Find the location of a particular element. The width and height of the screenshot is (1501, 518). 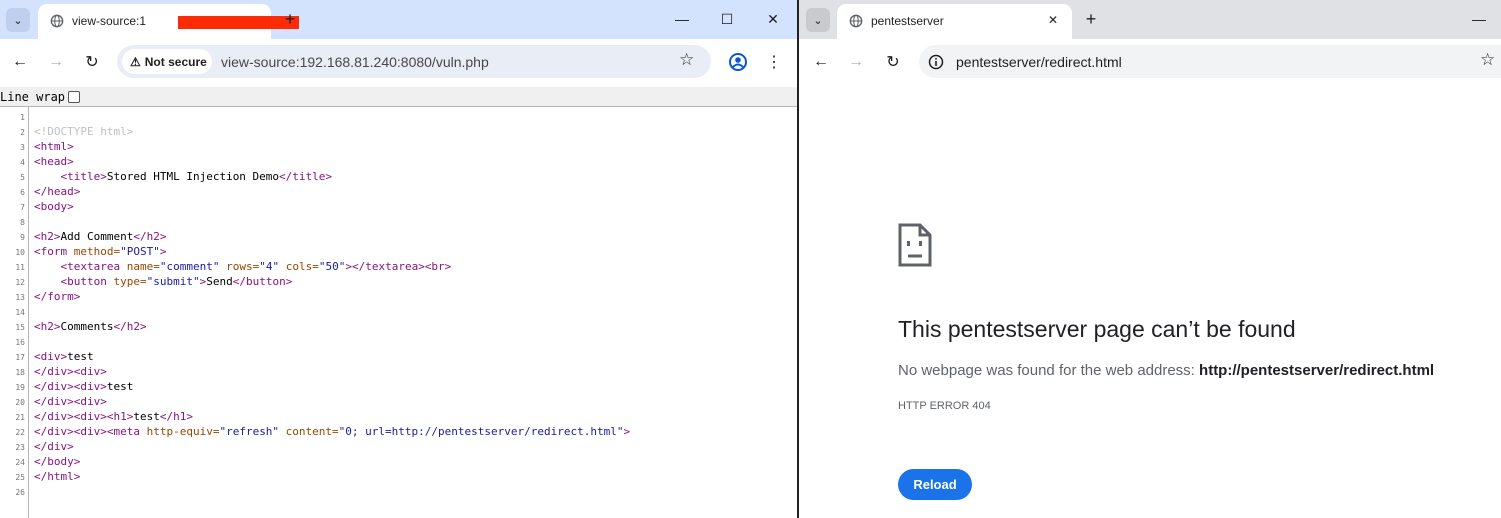

tab-title: pentestserver is located at coordinates (907, 21).